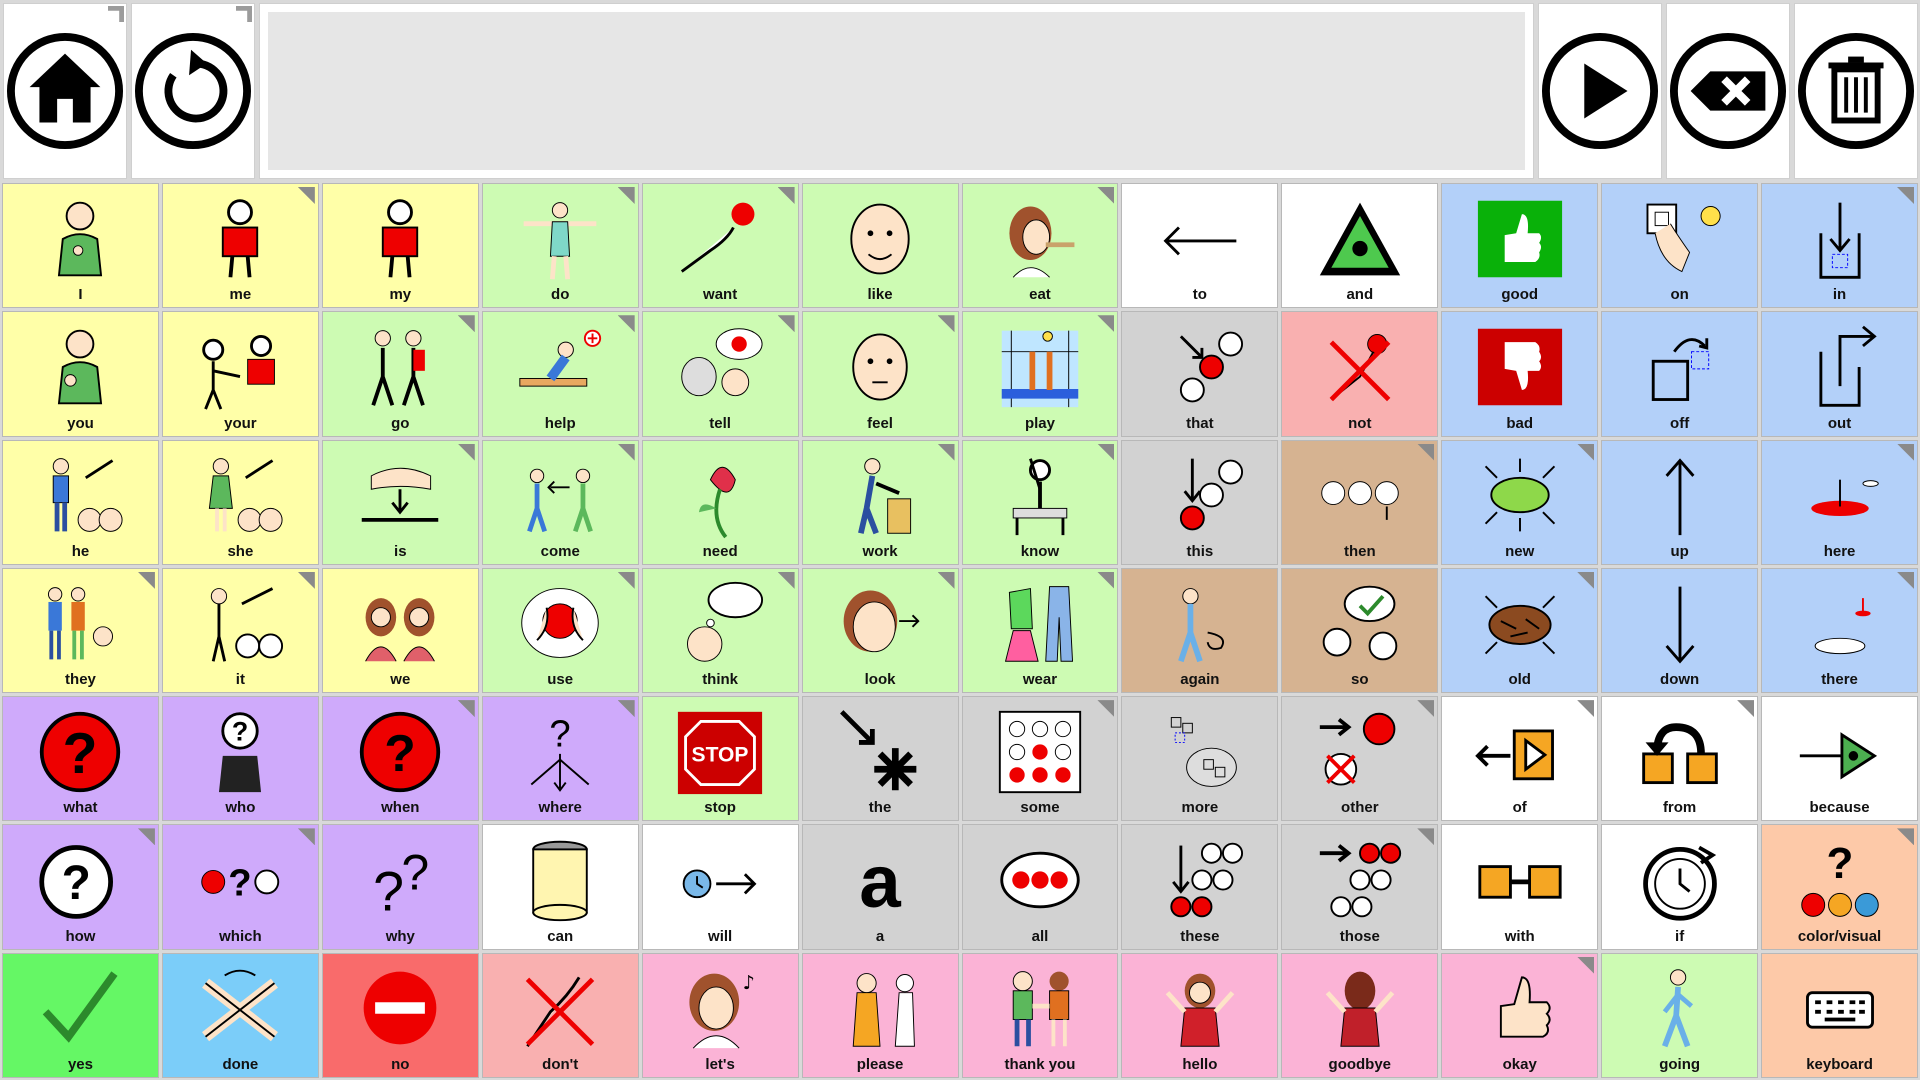  I want to click on symbol-button-me: me, so click(240, 246).